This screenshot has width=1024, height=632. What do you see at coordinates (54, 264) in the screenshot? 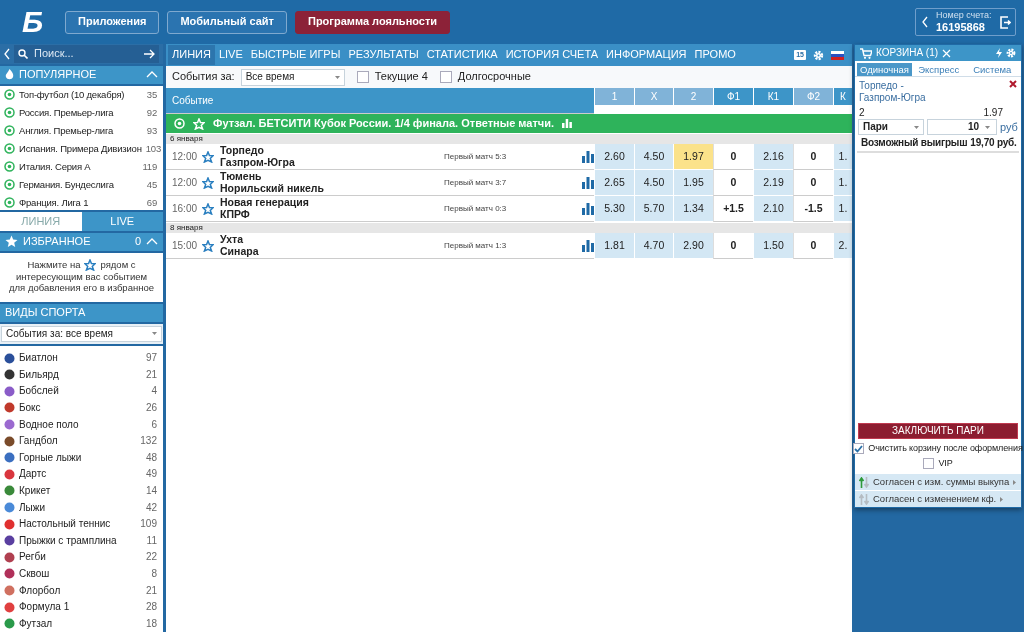
I see `hint-text: Нажмите на` at bounding box center [54, 264].